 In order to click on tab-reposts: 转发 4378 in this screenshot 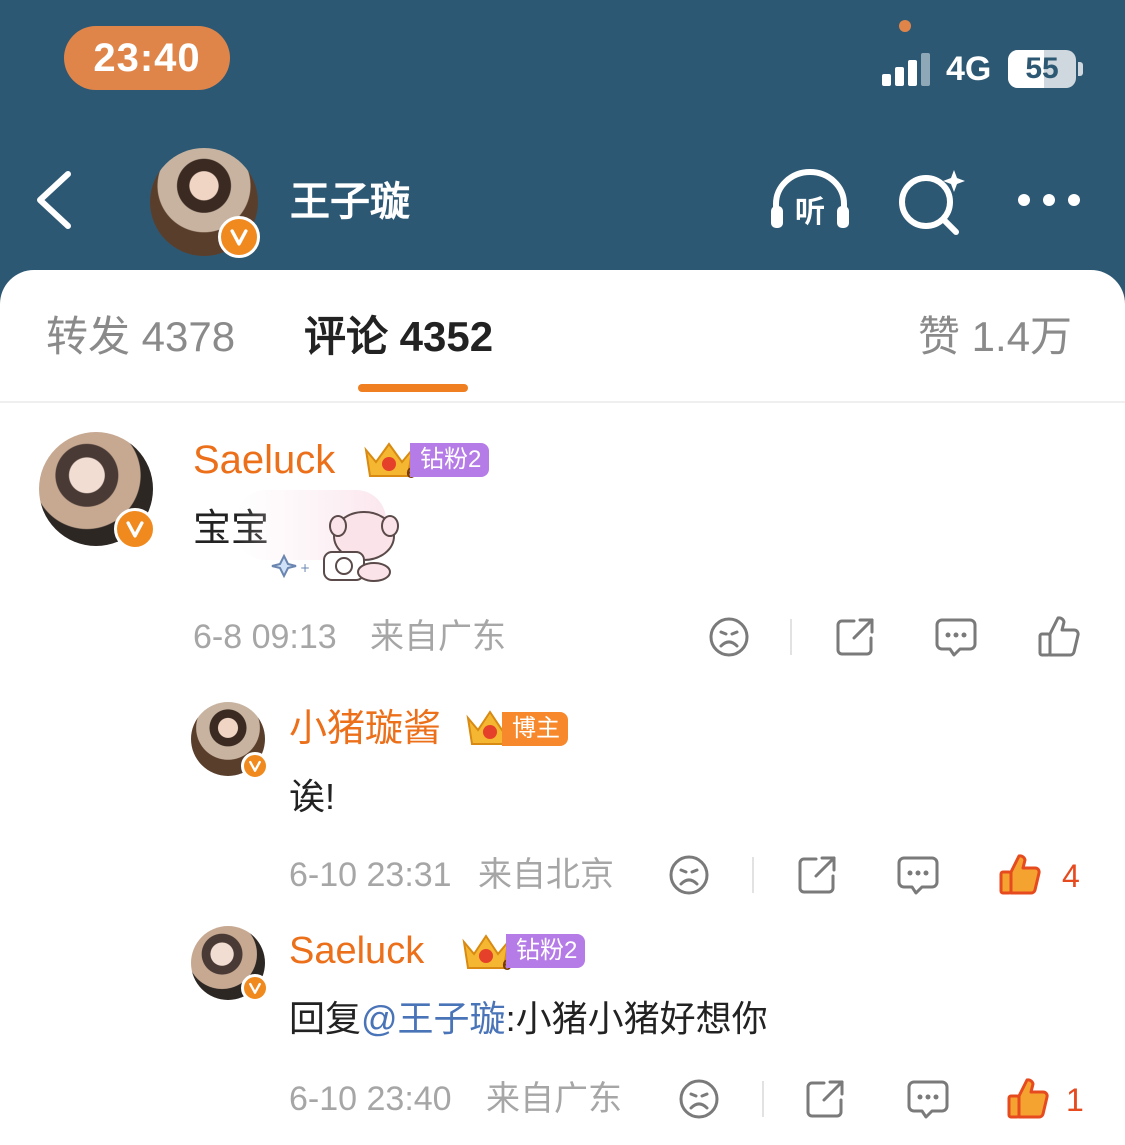, I will do `click(140, 337)`.